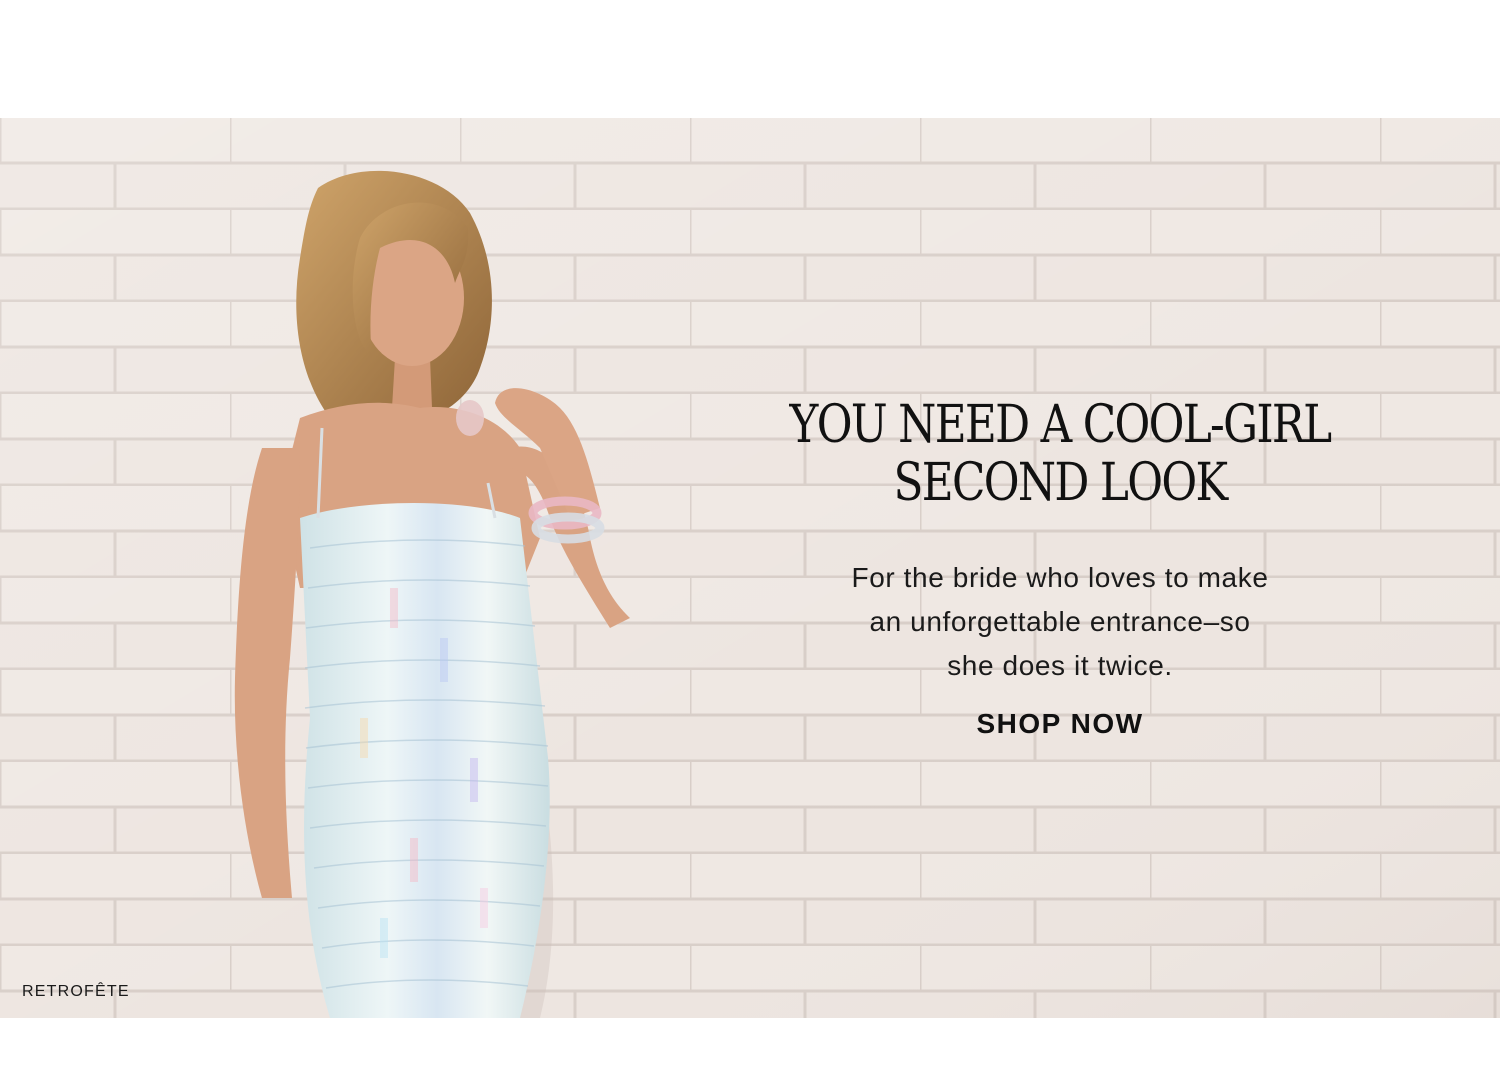 This screenshot has height=1086, width=1500. I want to click on hero-headline-line: YOU NEED A COOL-GIRL, so click(1061, 425).